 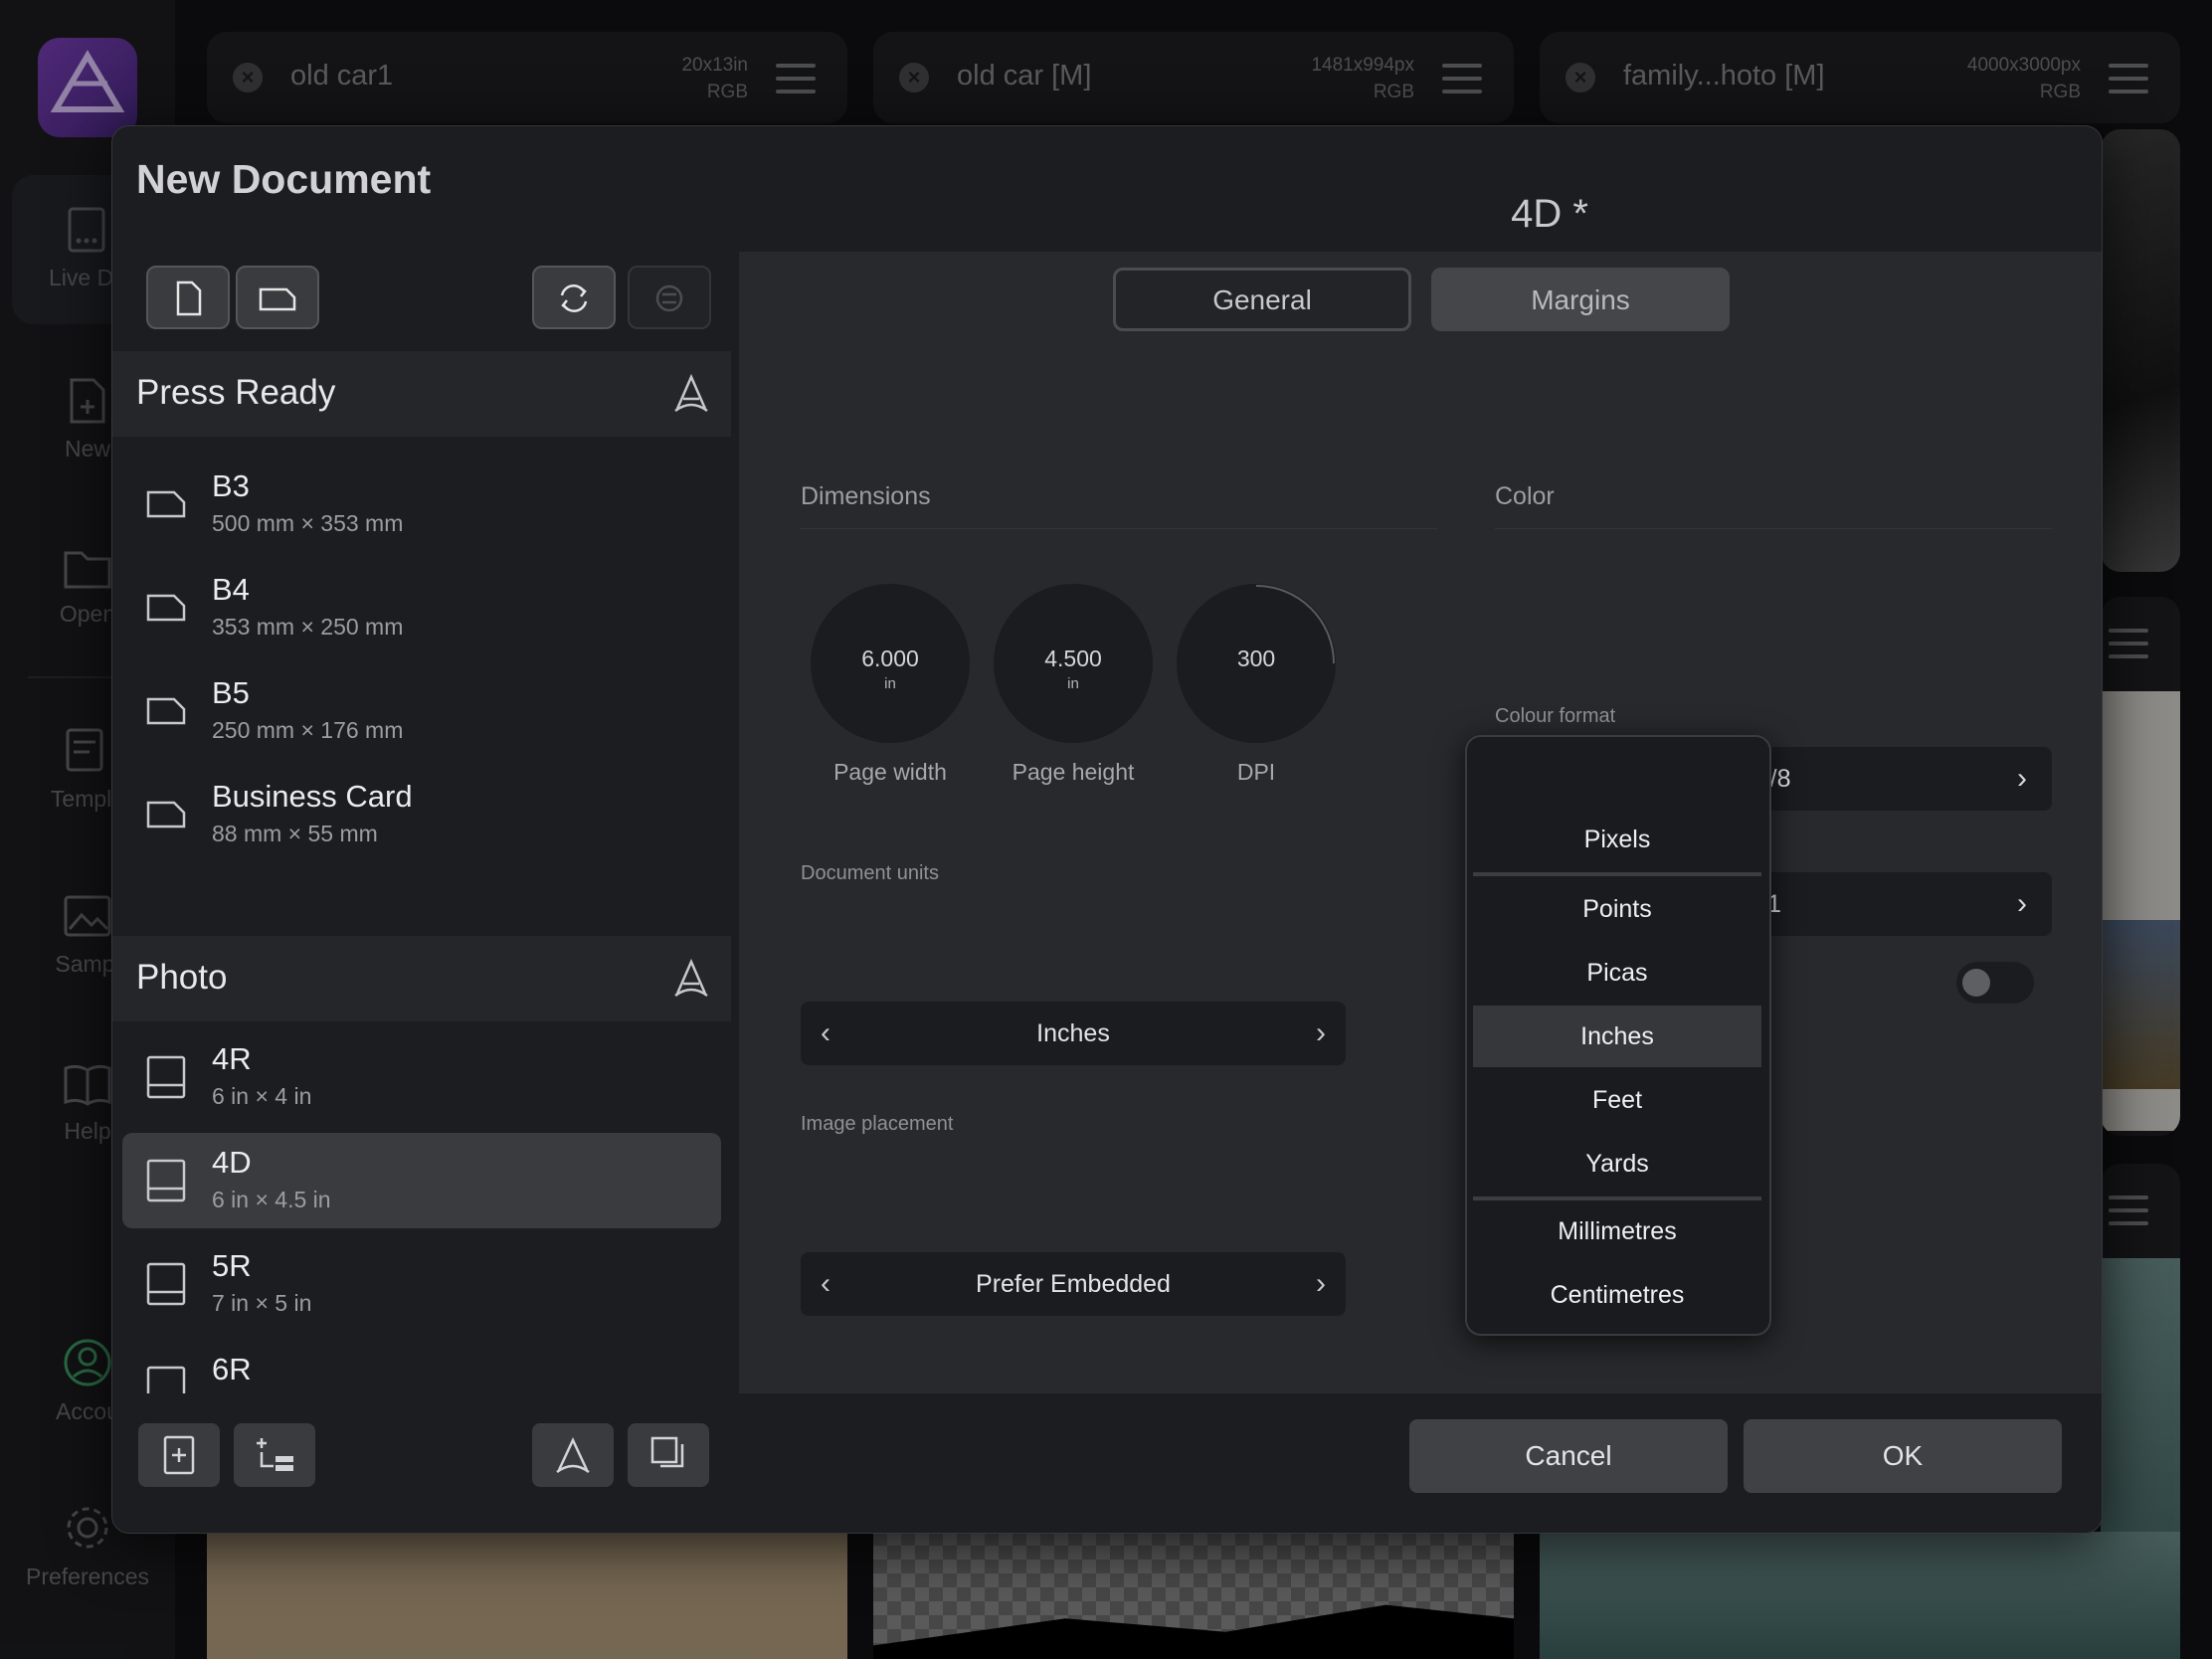 What do you see at coordinates (1256, 658) in the screenshot?
I see `dpi-value: 300` at bounding box center [1256, 658].